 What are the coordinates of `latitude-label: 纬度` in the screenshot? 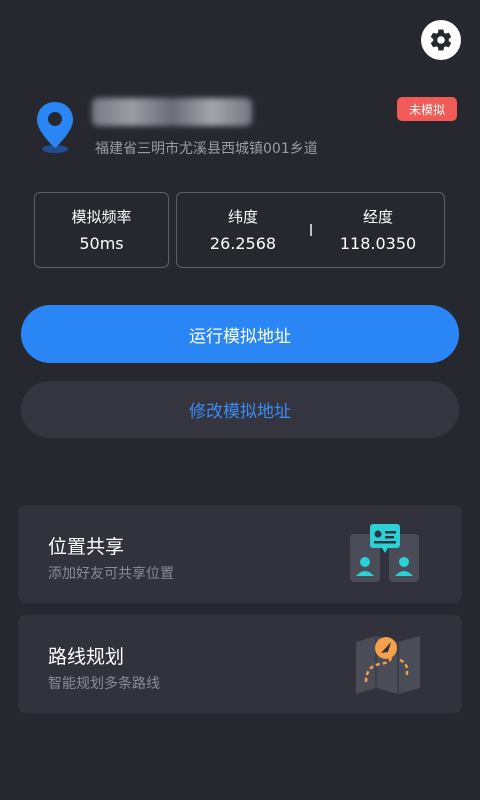 It's located at (242, 217).